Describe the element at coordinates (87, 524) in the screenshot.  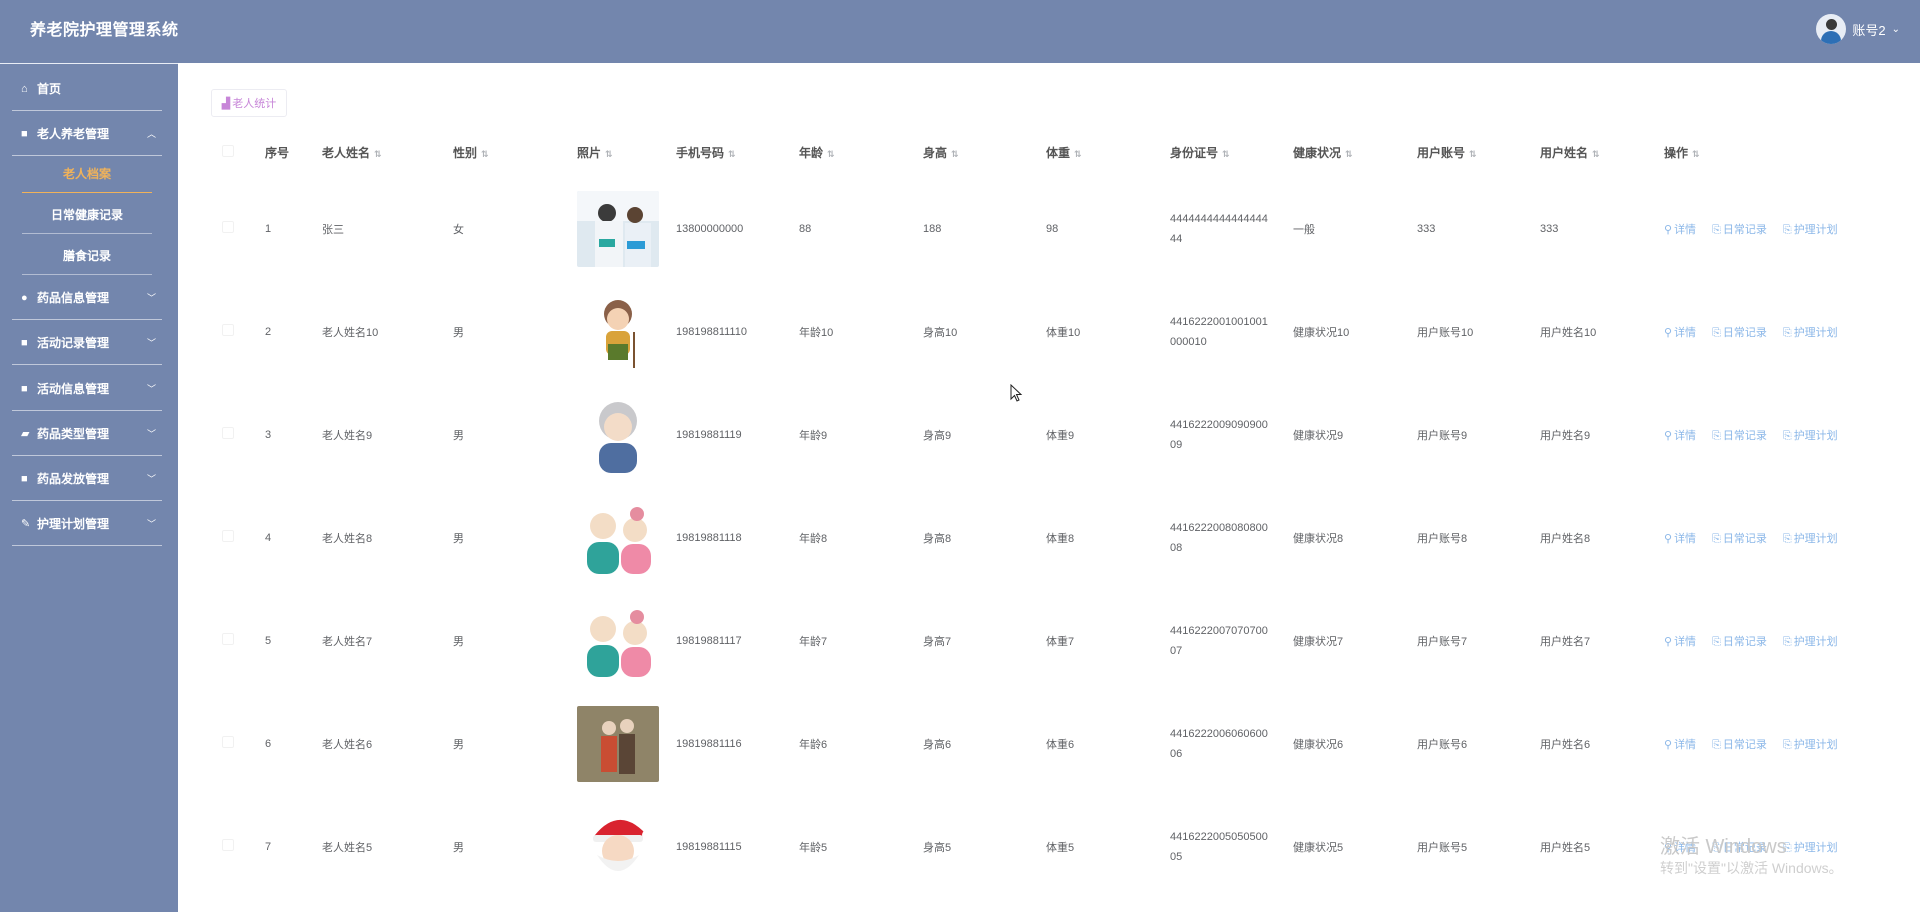
I see `sidebar-item-care-plan: ✎ 护理计划管理 ﹀` at that location.